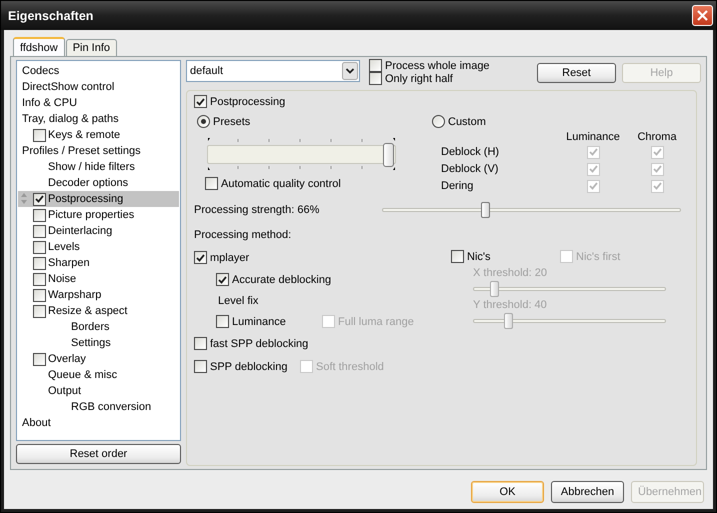  I want to click on reset-order-button: Reset order, so click(98, 454).